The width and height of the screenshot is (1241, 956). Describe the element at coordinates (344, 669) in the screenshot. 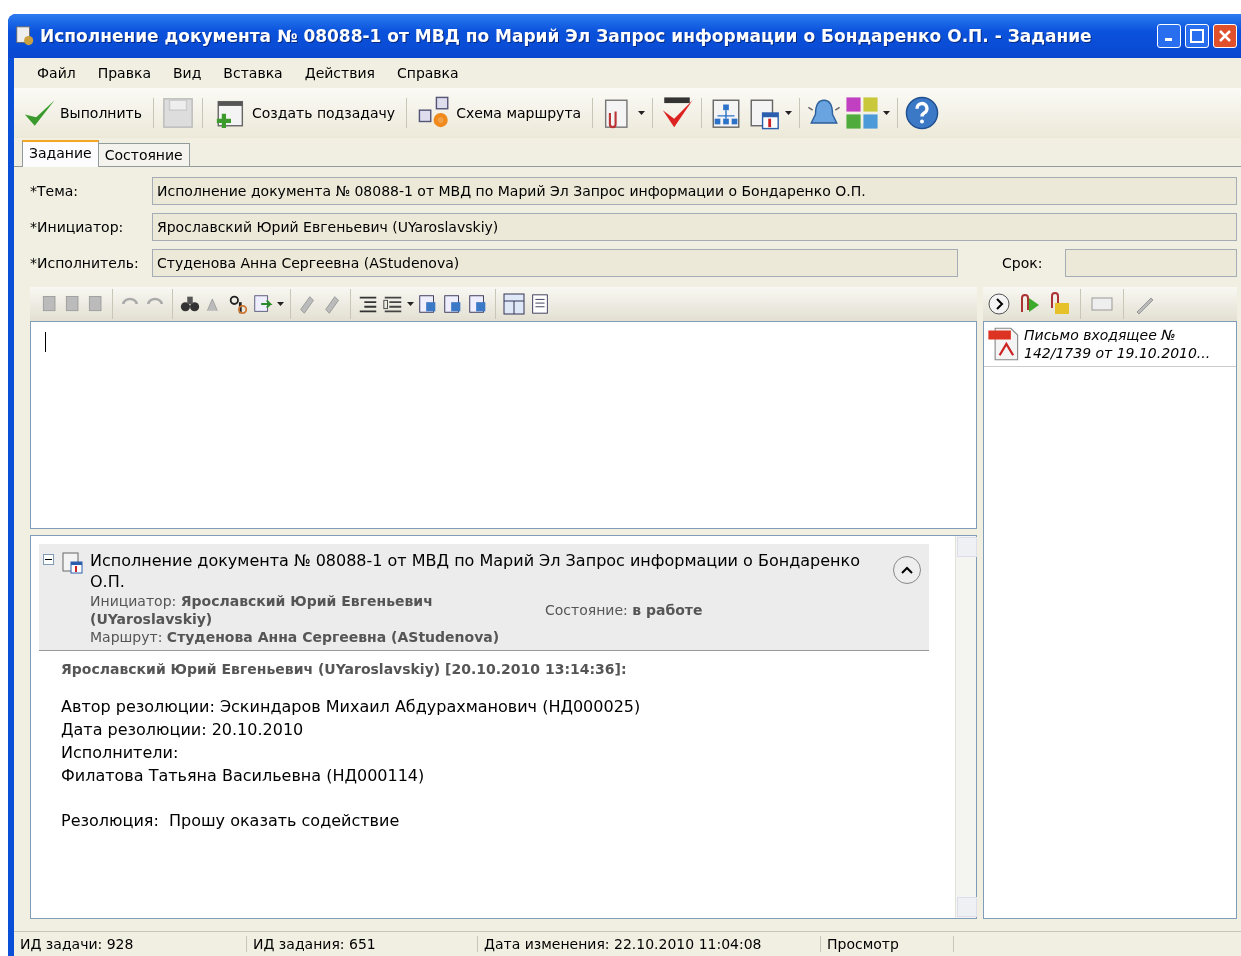

I see `comment-header: Ярославский Юрий Евгеньевич (UYaroslavskiy) [20.10.2010 13:14:36]:` at that location.